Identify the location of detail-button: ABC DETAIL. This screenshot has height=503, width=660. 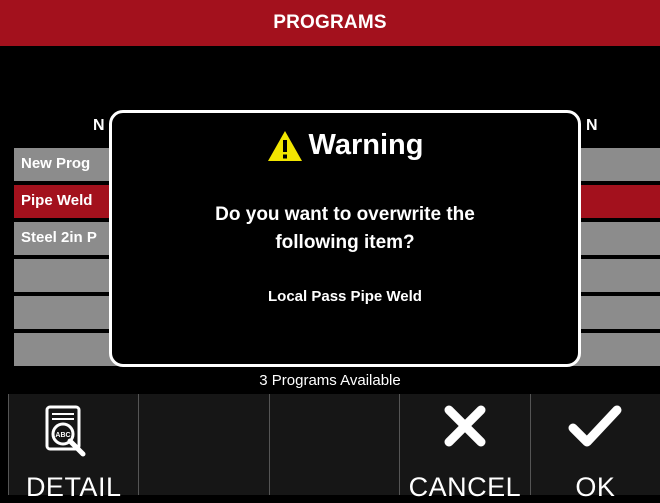
(73, 448).